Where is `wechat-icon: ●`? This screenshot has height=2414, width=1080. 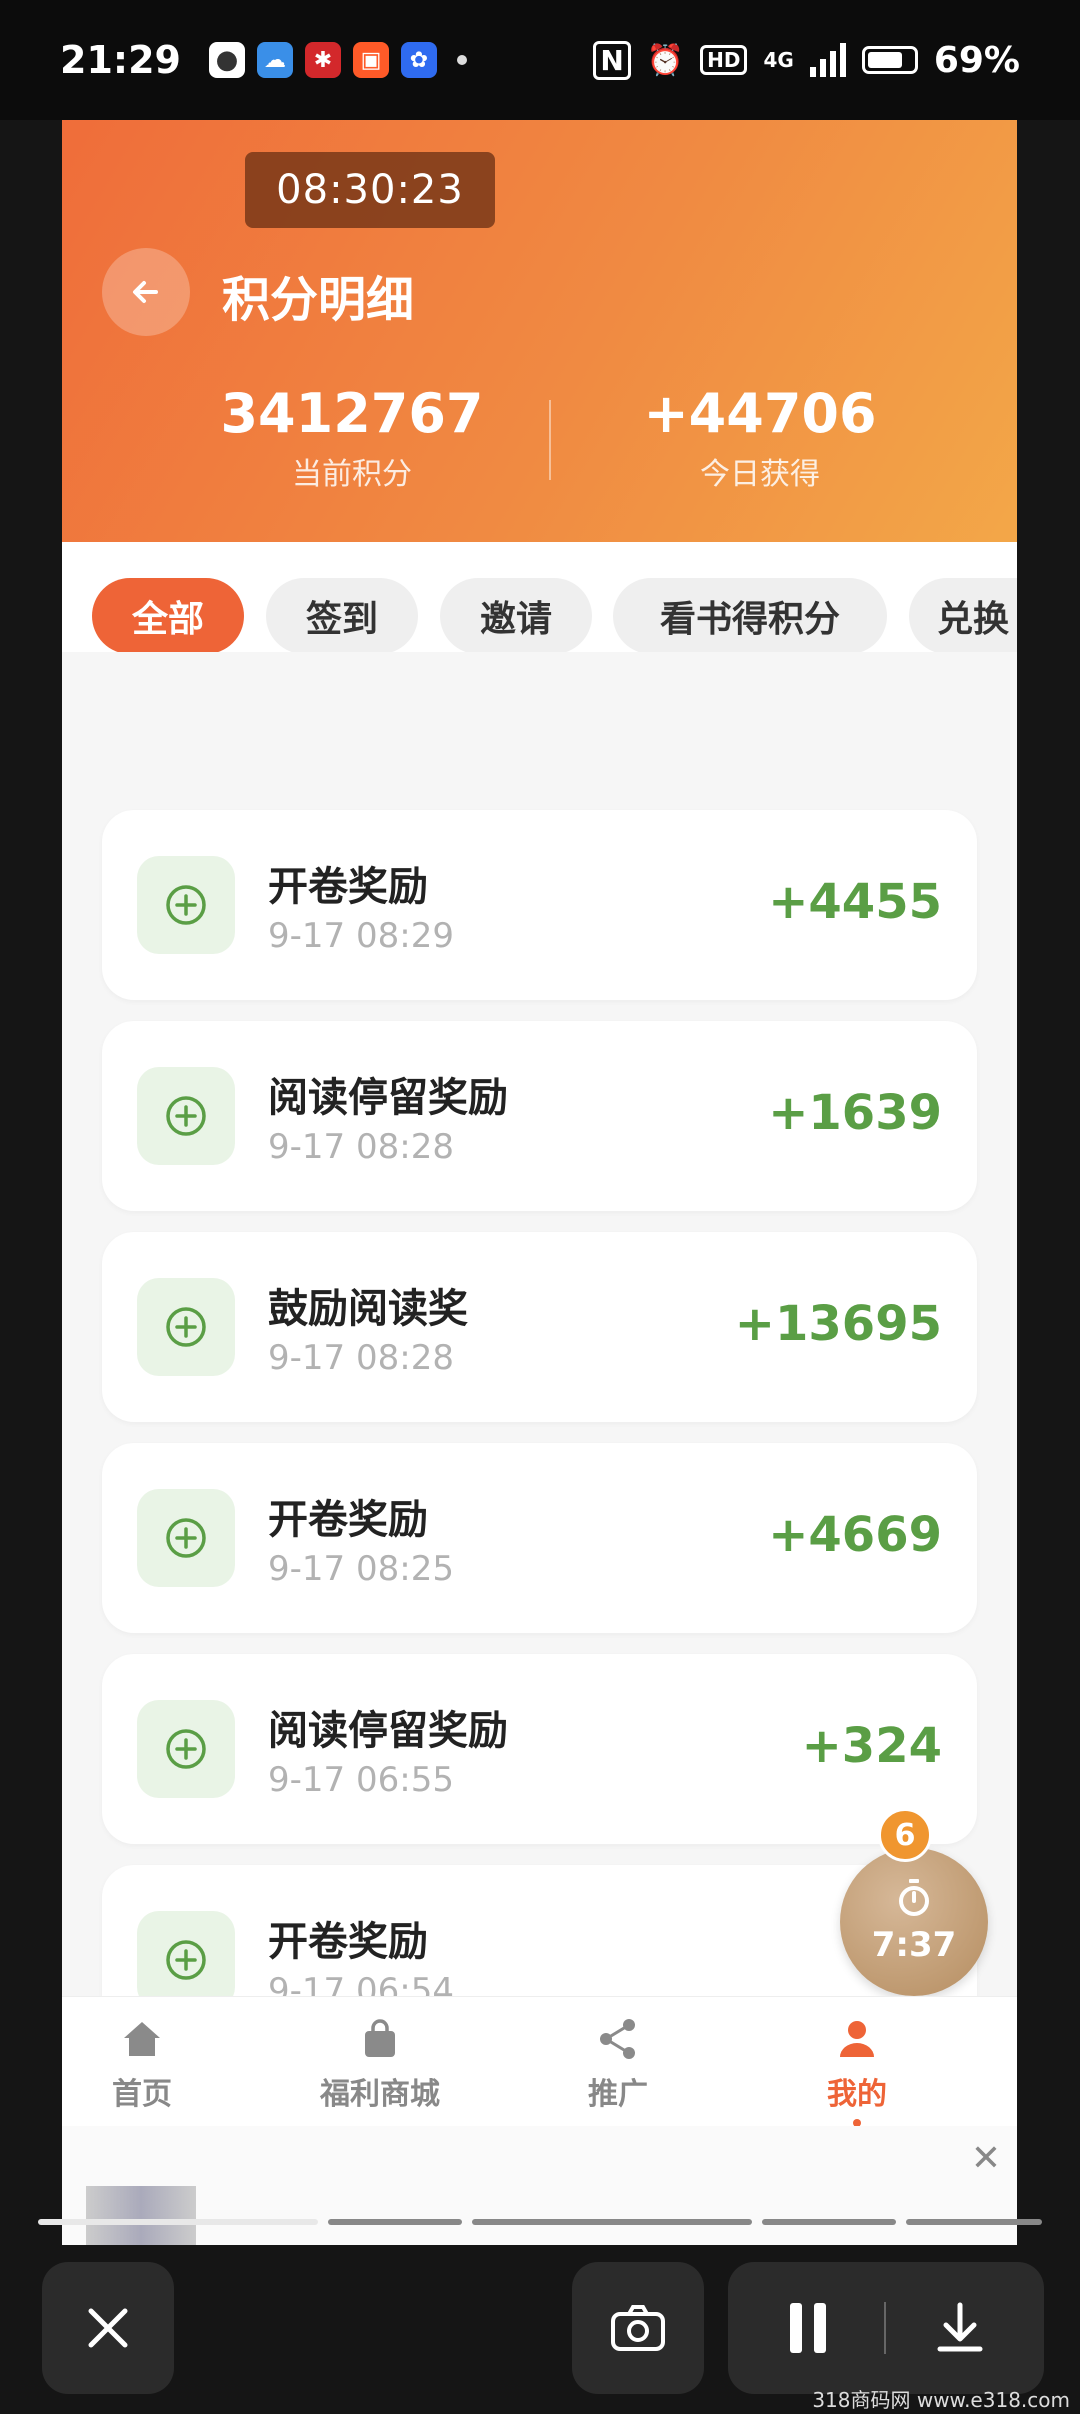
wechat-icon: ● is located at coordinates (226, 60).